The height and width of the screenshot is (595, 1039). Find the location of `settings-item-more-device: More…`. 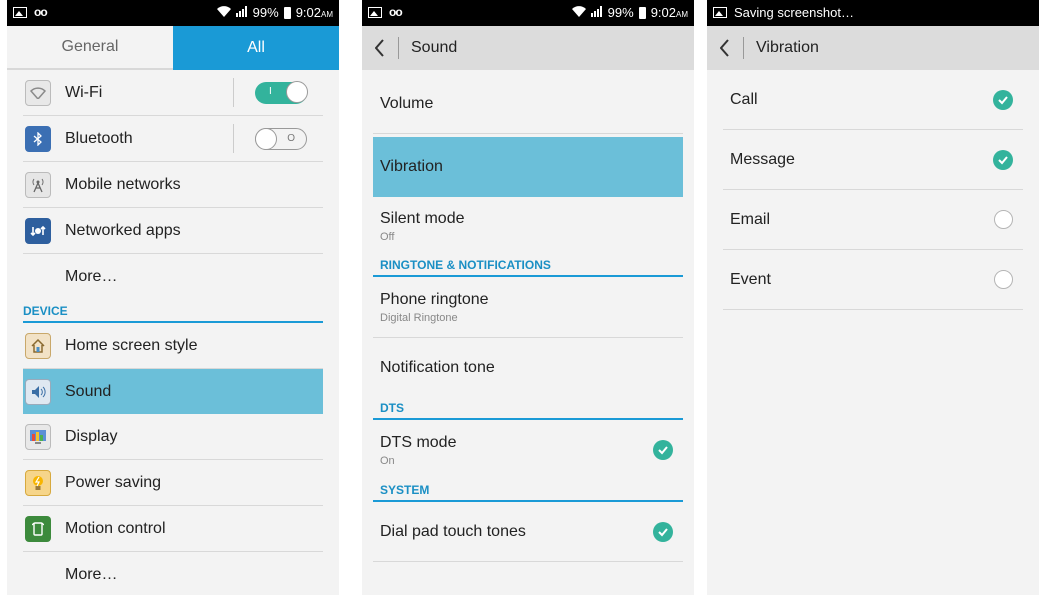

settings-item-more-device: More… is located at coordinates (173, 573).